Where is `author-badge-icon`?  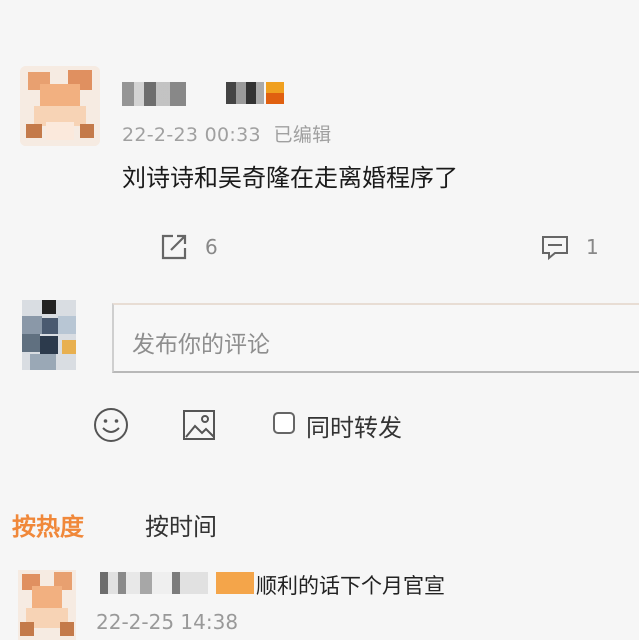 author-badge-icon is located at coordinates (275, 93).